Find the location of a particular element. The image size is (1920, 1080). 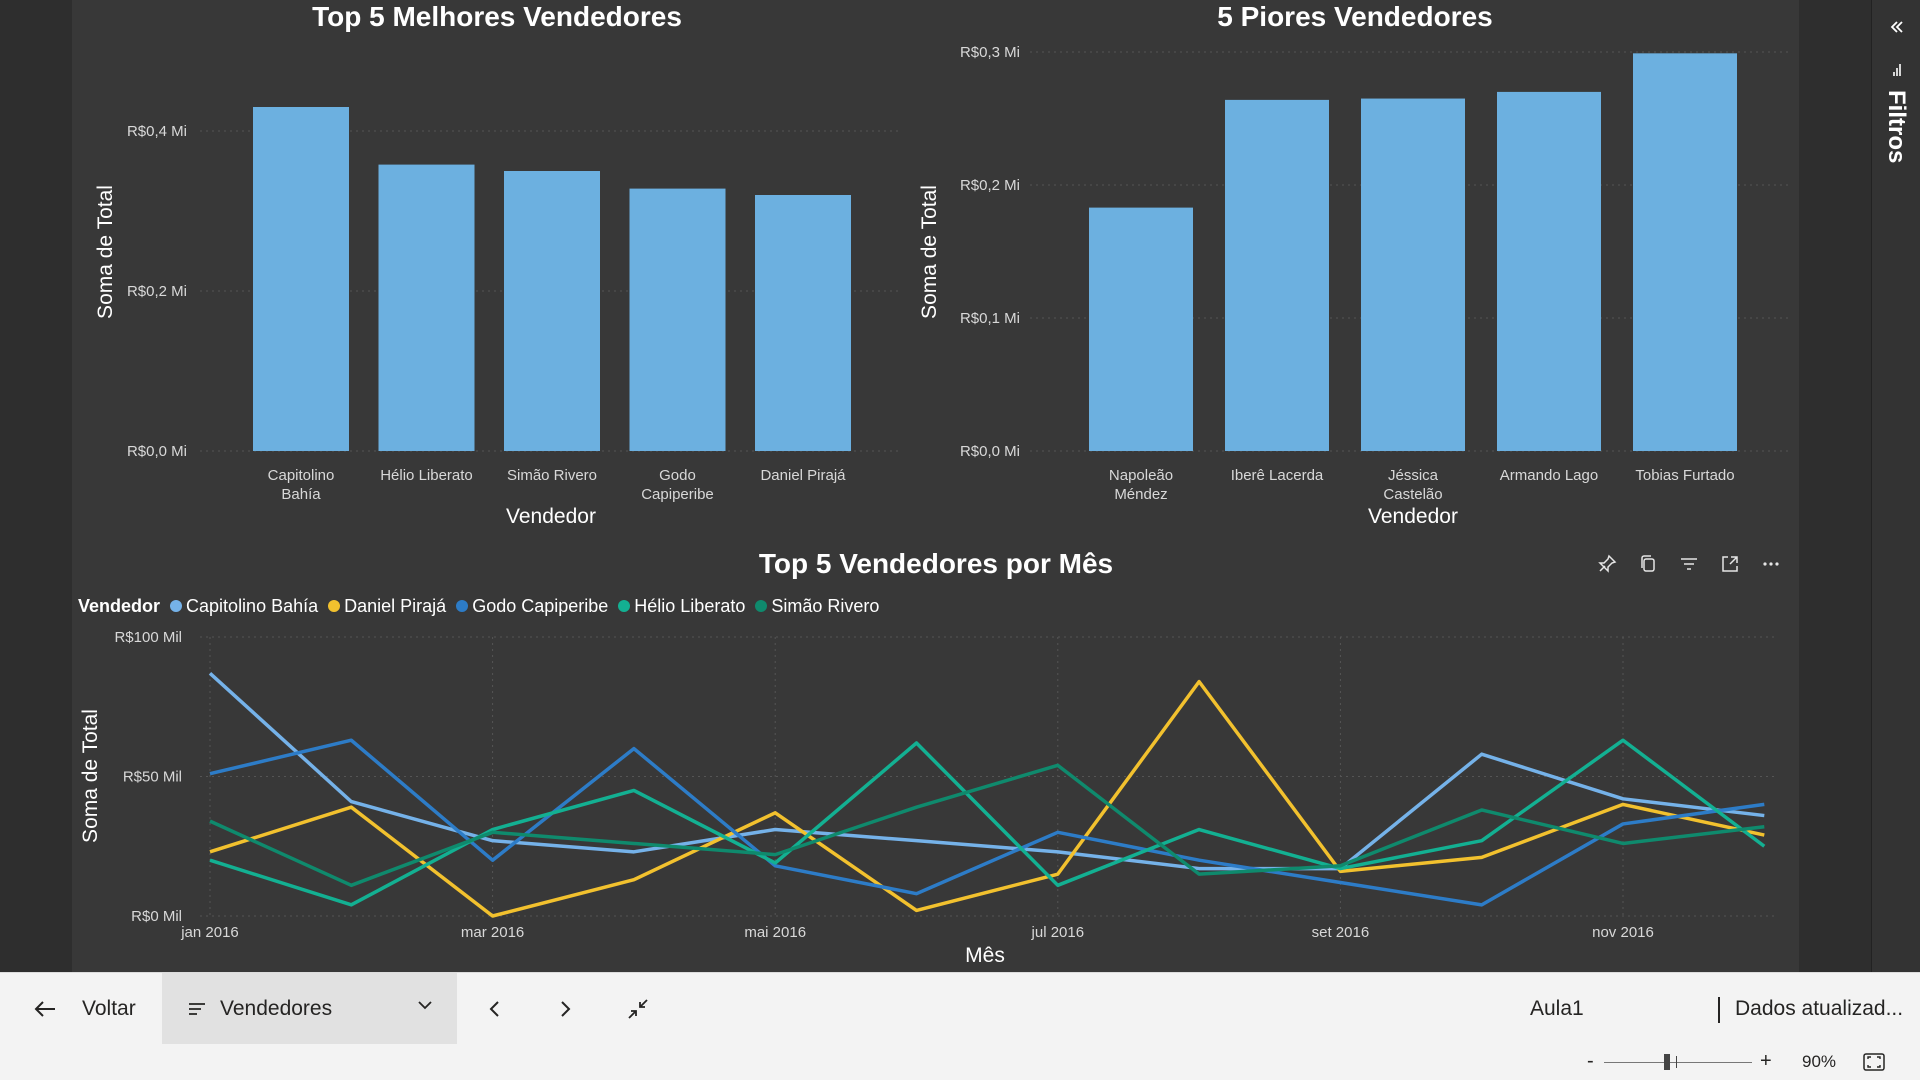

legend-item-godo: Godo Capiperibe is located at coordinates (532, 606).